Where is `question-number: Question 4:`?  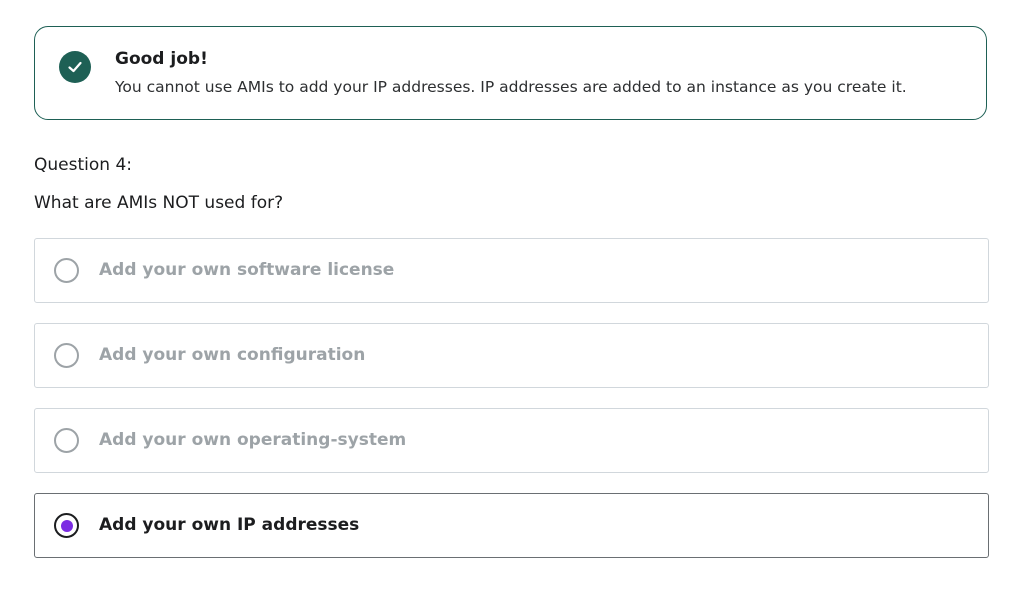
question-number: Question 4: is located at coordinates (83, 165).